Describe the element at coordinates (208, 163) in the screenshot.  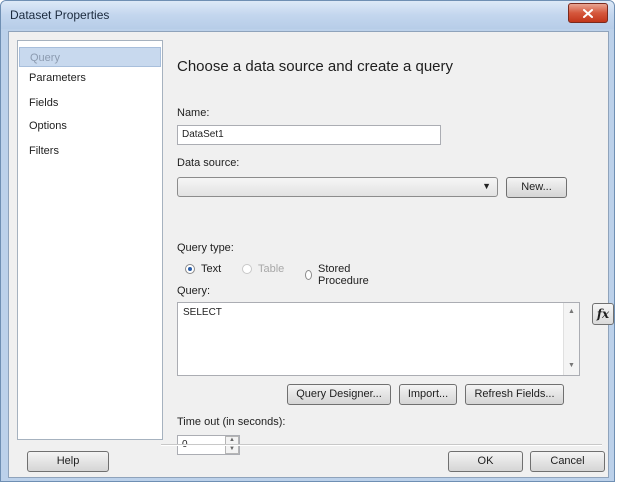
I see `data-source-label: Data source:` at that location.